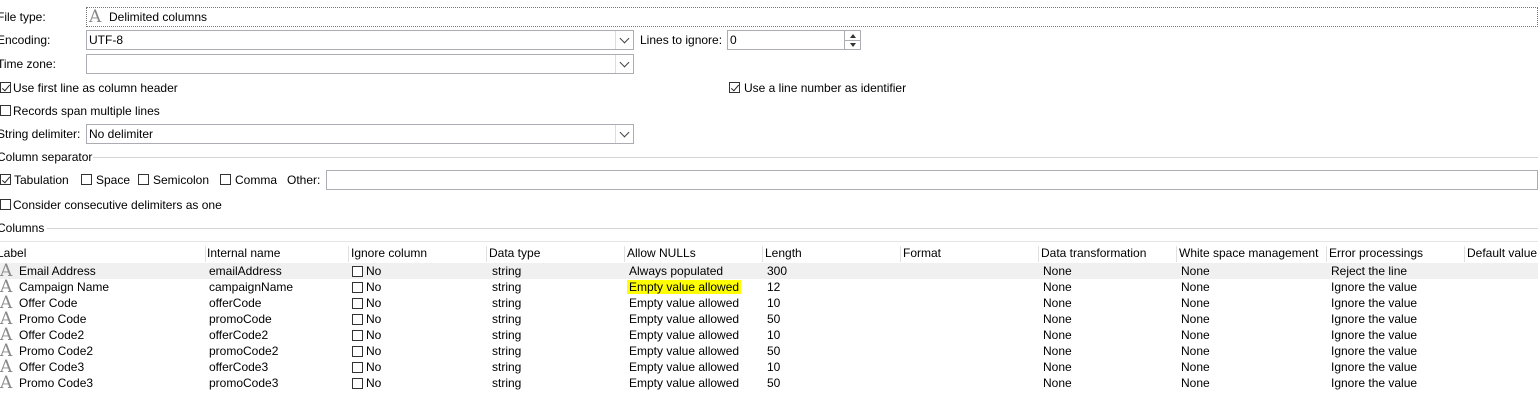 This screenshot has width=1538, height=393. What do you see at coordinates (783, 253) in the screenshot?
I see `header-length: Length` at bounding box center [783, 253].